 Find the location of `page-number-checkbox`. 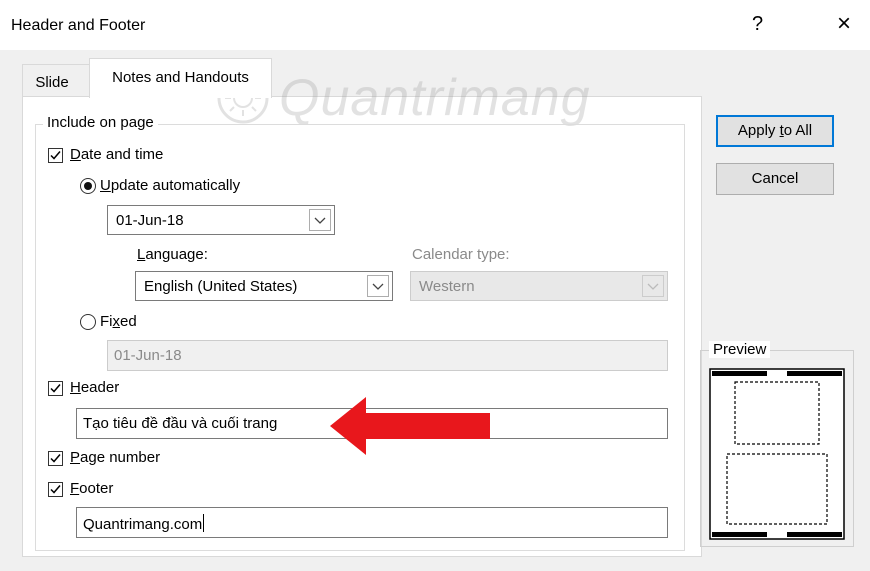

page-number-checkbox is located at coordinates (55, 458).